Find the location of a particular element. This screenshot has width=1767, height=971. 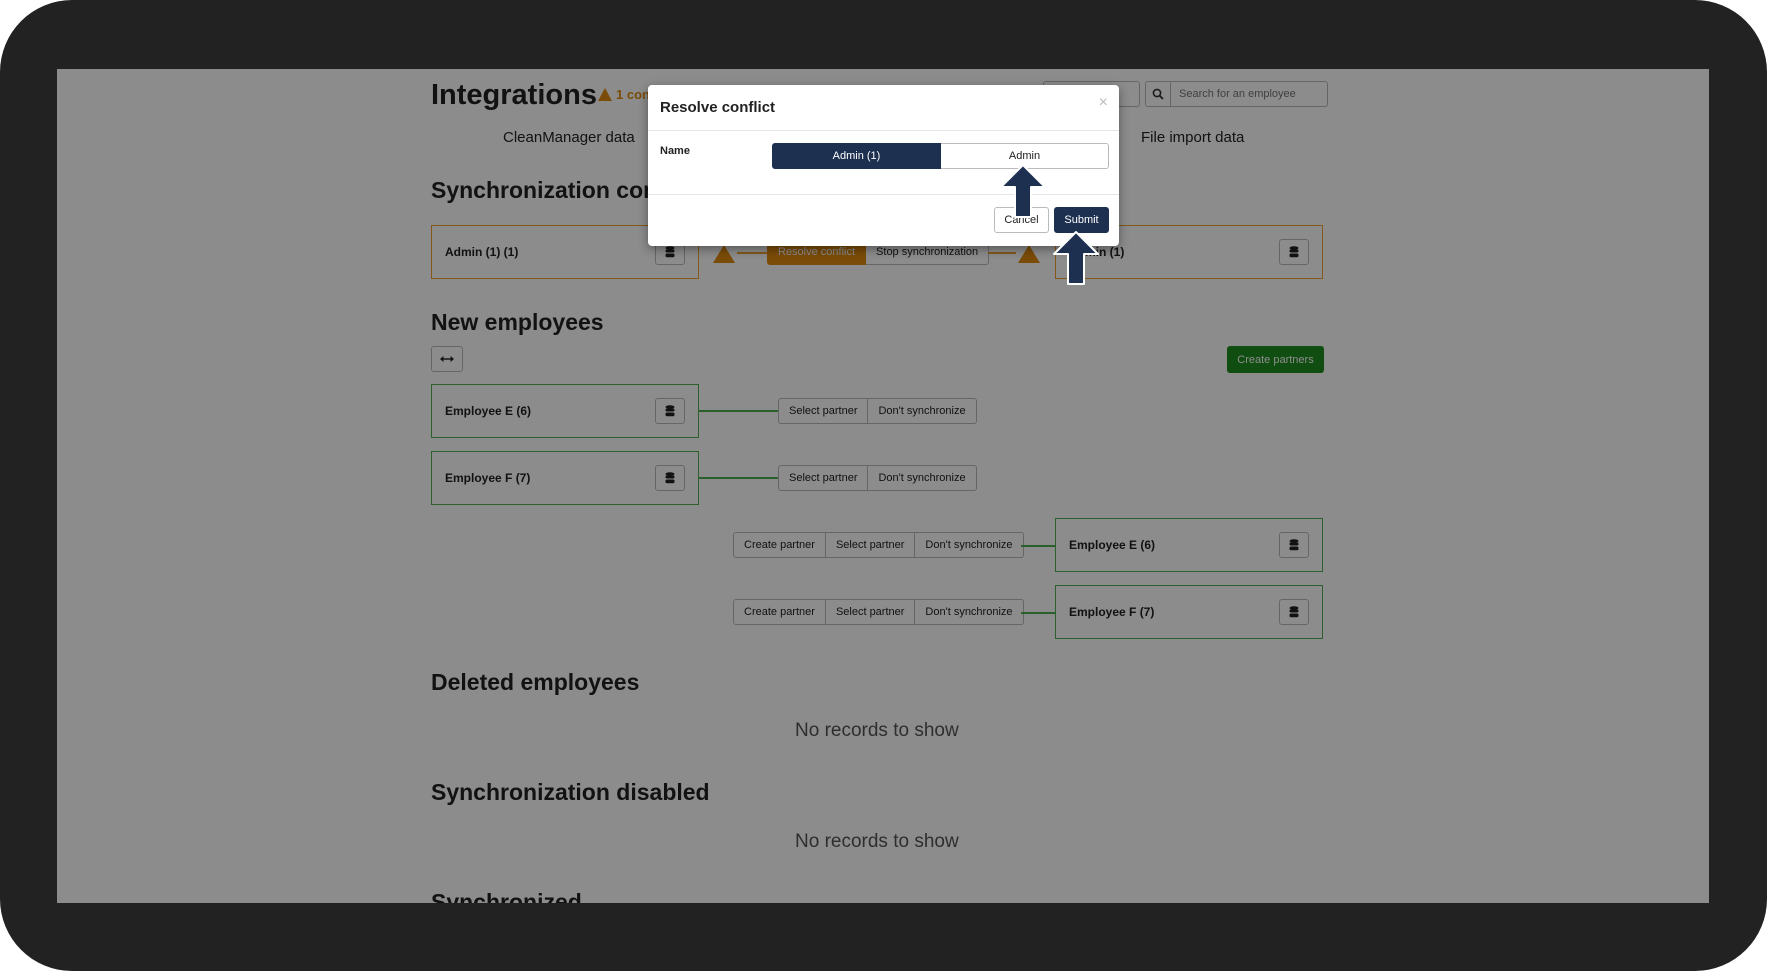

close-icon: × is located at coordinates (1103, 103).